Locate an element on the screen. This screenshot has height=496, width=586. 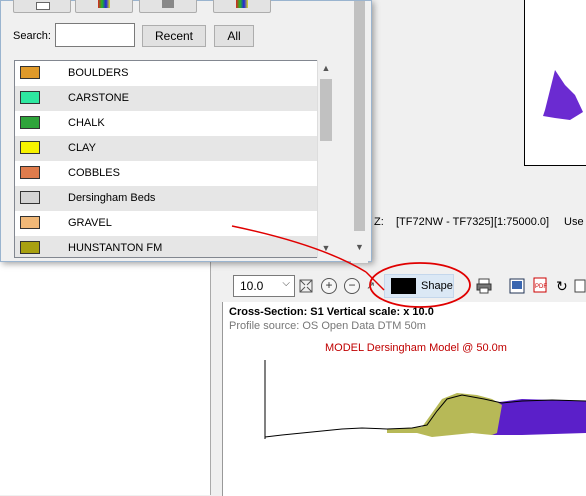
svg-text: PDF is located at coordinates (541, 287).